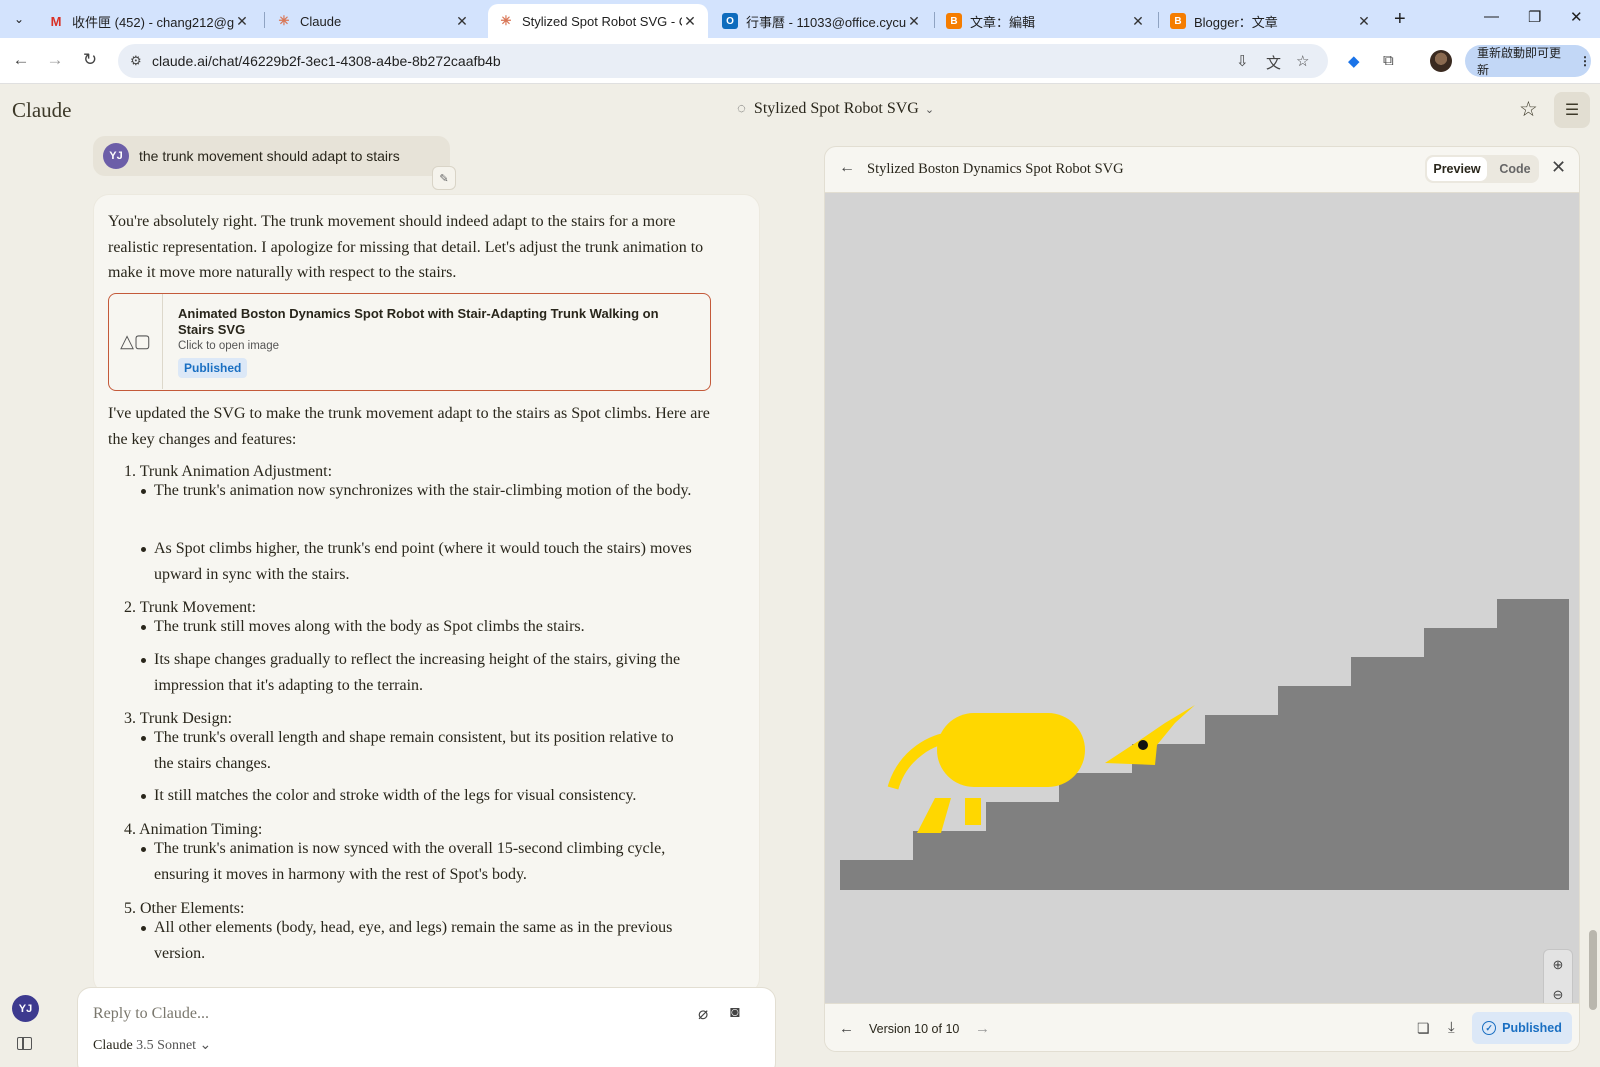 This screenshot has height=1067, width=1600. Describe the element at coordinates (735, 1013) in the screenshot. I see `camera-icon: ◙` at that location.